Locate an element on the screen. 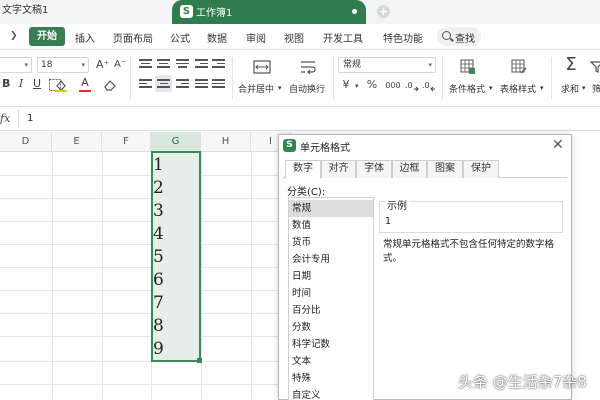 This screenshot has width=600, height=400. merge-center-button: 合并居中 is located at coordinates (256, 88).